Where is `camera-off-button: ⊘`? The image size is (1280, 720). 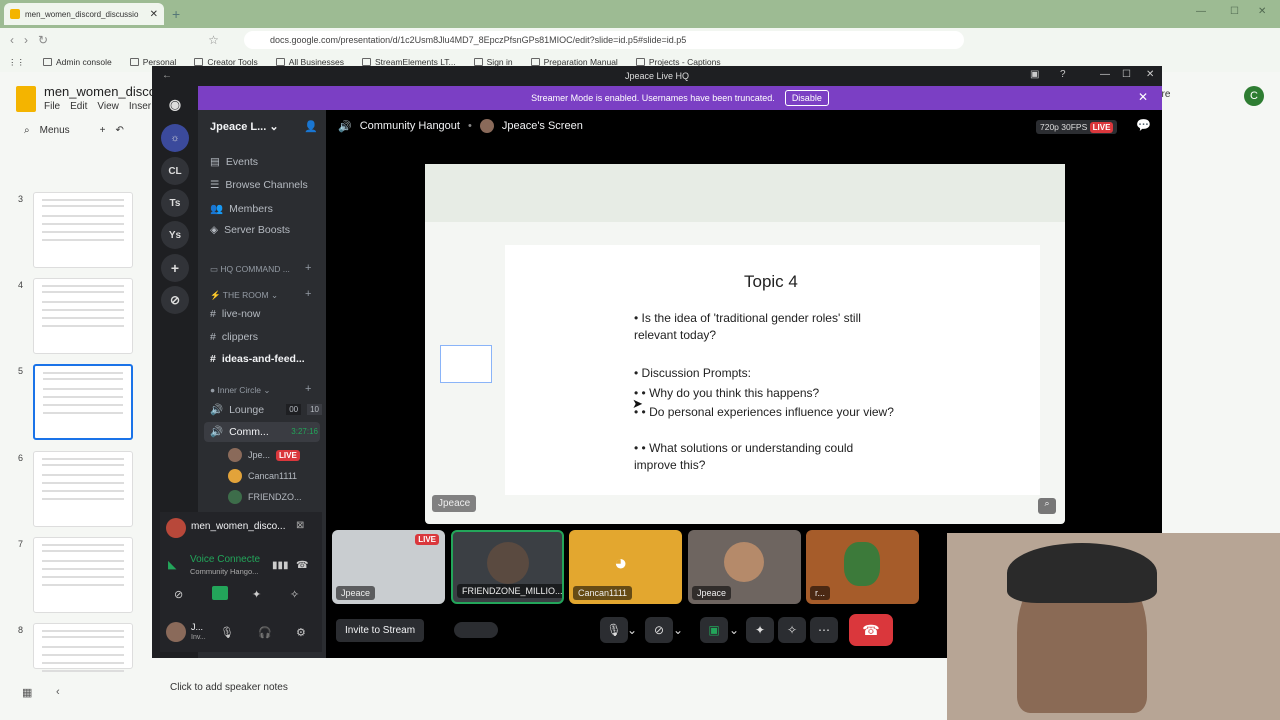
camera-off-button: ⊘ is located at coordinates (659, 630).